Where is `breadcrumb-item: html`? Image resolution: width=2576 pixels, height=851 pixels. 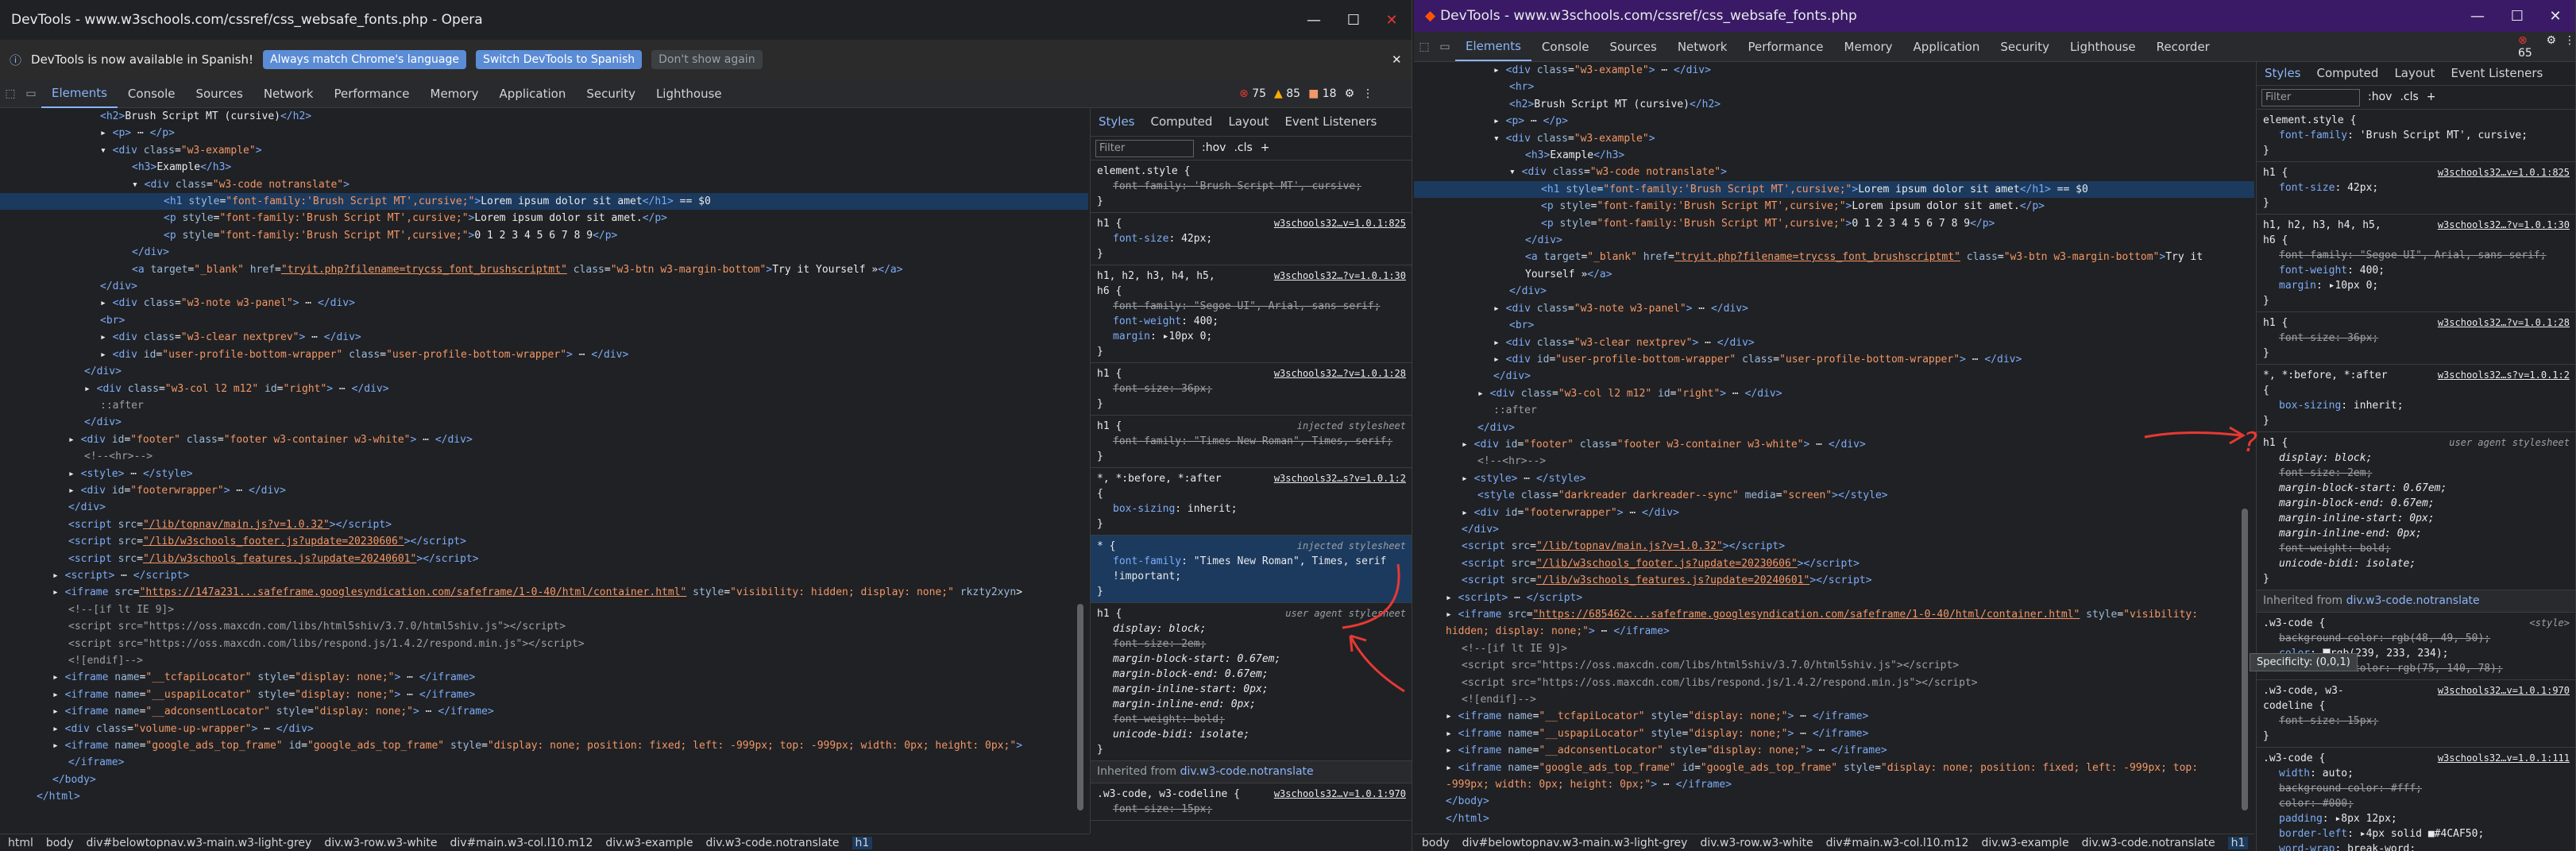
breadcrumb-item: html is located at coordinates (20, 843).